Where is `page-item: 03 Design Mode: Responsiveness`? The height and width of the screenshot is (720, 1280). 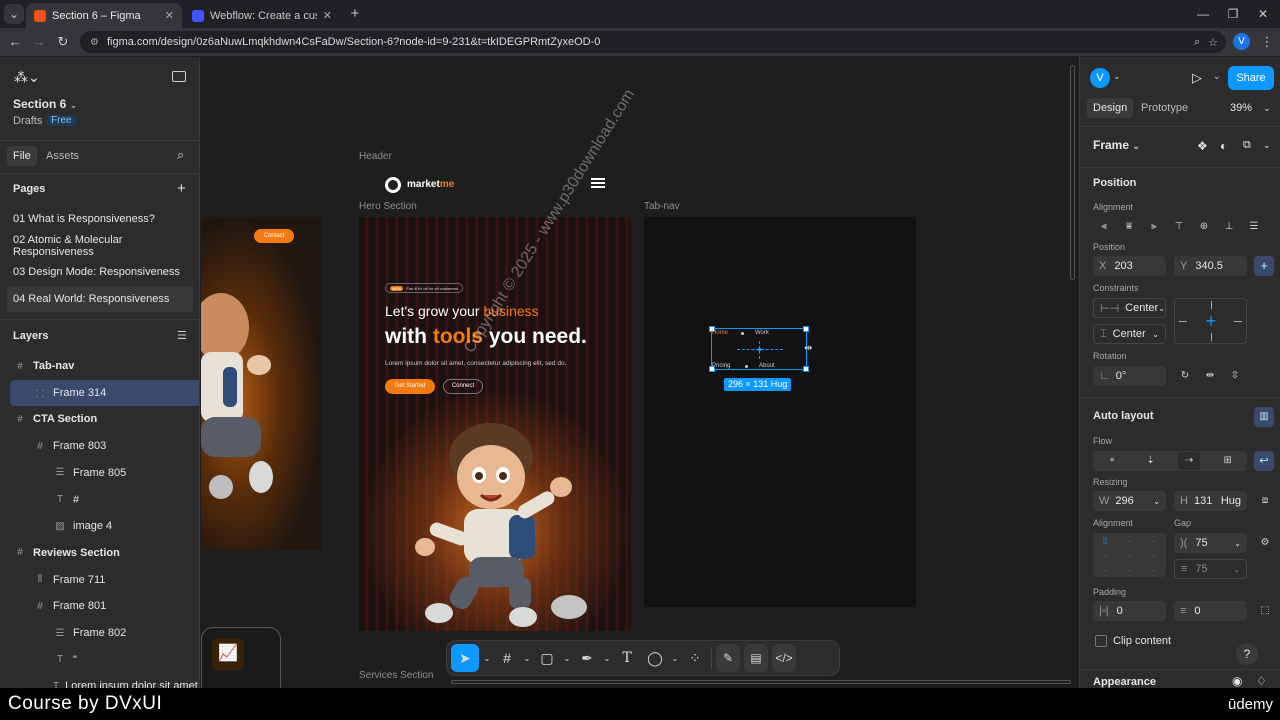
page-item: 03 Design Mode: Responsiveness is located at coordinates (99, 272).